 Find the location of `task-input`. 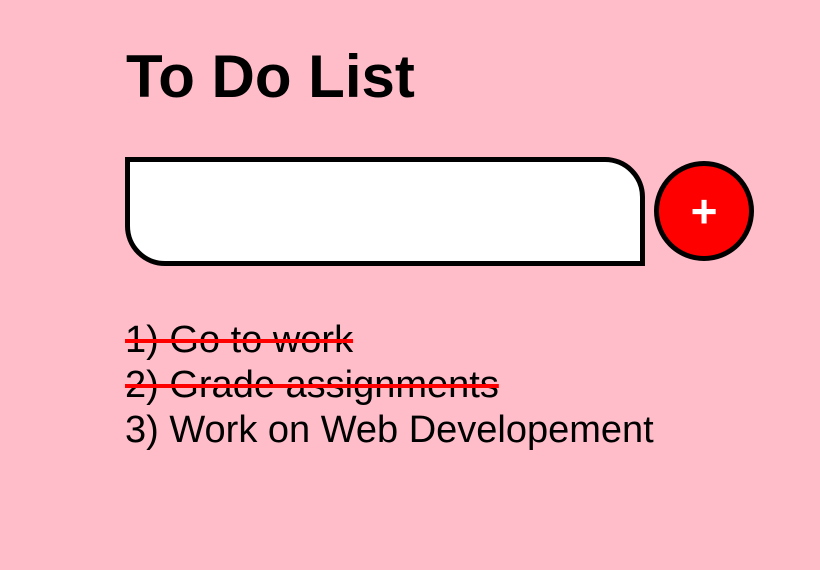

task-input is located at coordinates (385, 211).